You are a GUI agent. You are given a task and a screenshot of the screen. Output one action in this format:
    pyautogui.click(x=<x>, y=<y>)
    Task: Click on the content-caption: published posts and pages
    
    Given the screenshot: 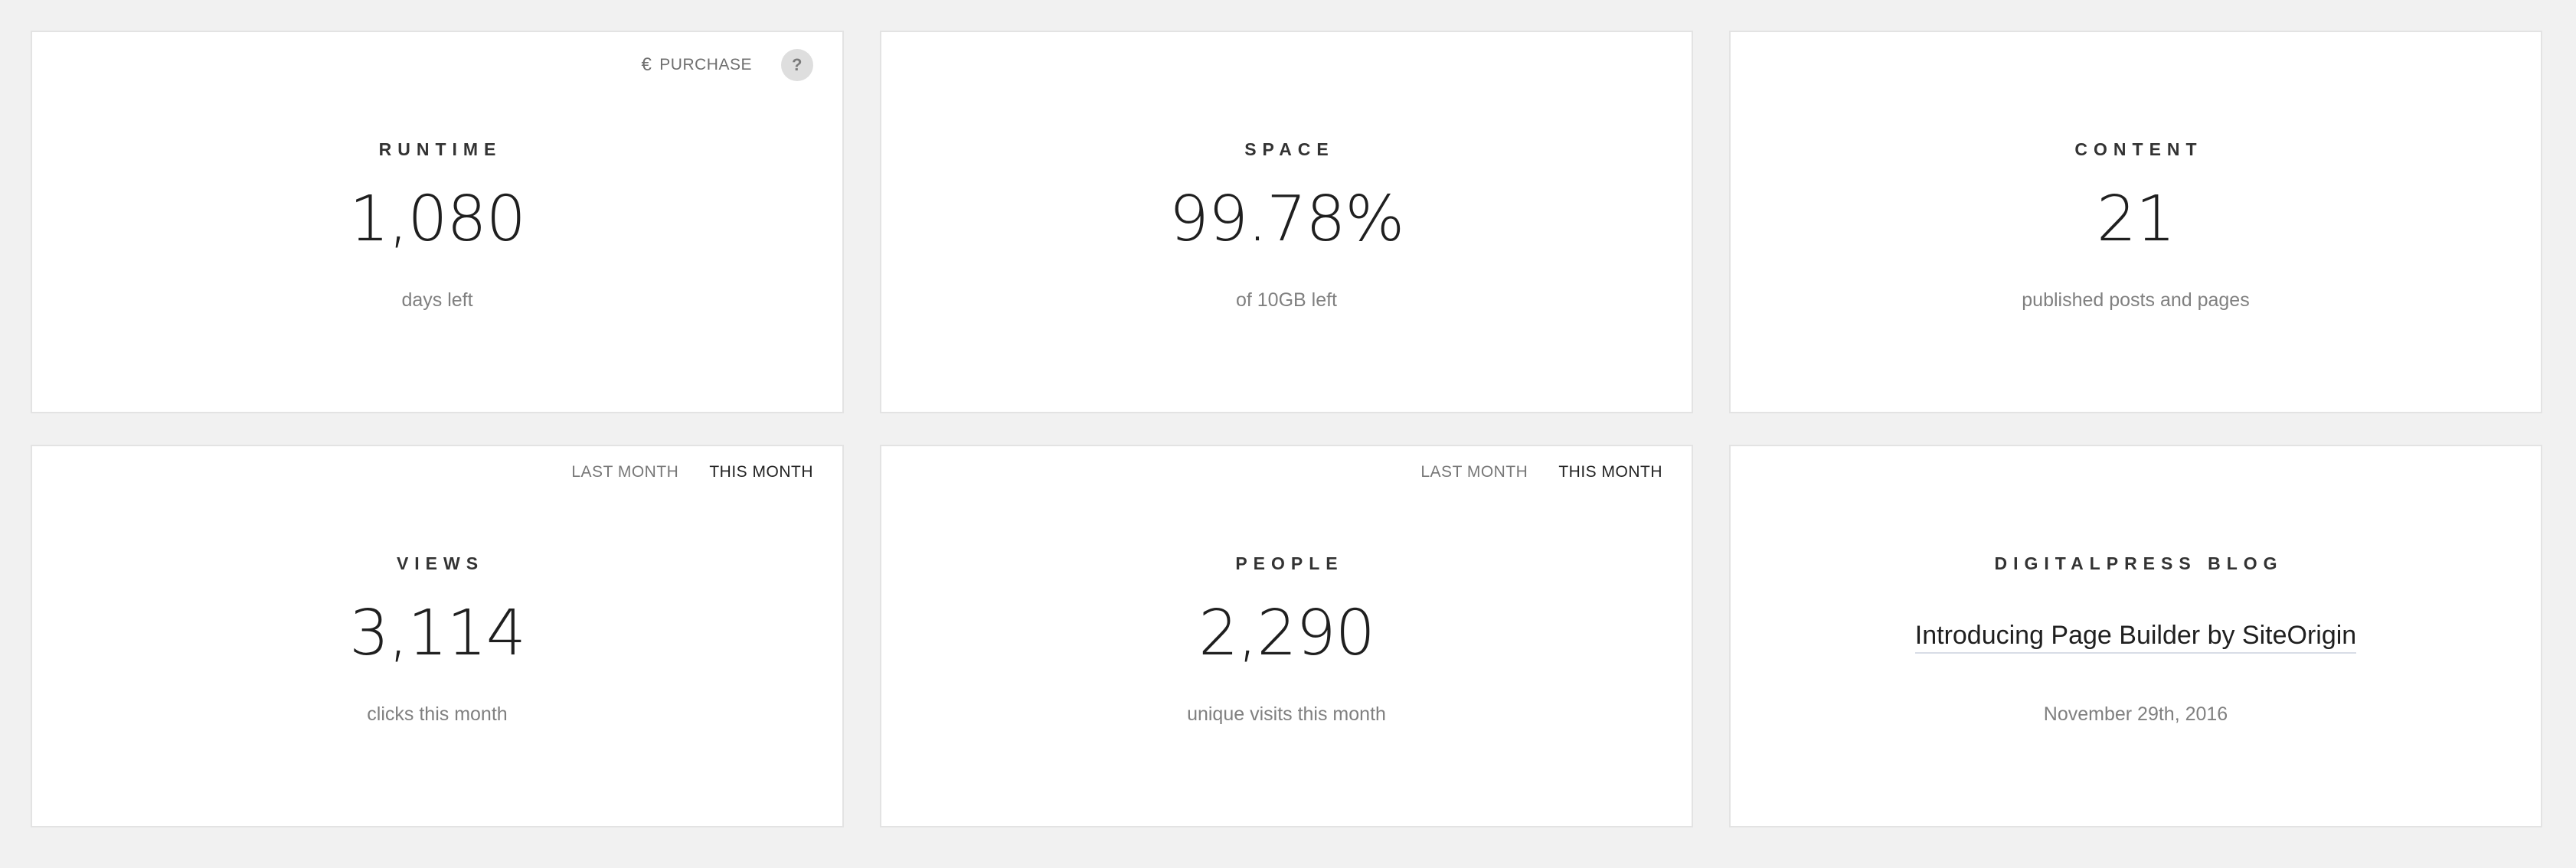 What is the action you would take?
    pyautogui.click(x=2136, y=300)
    